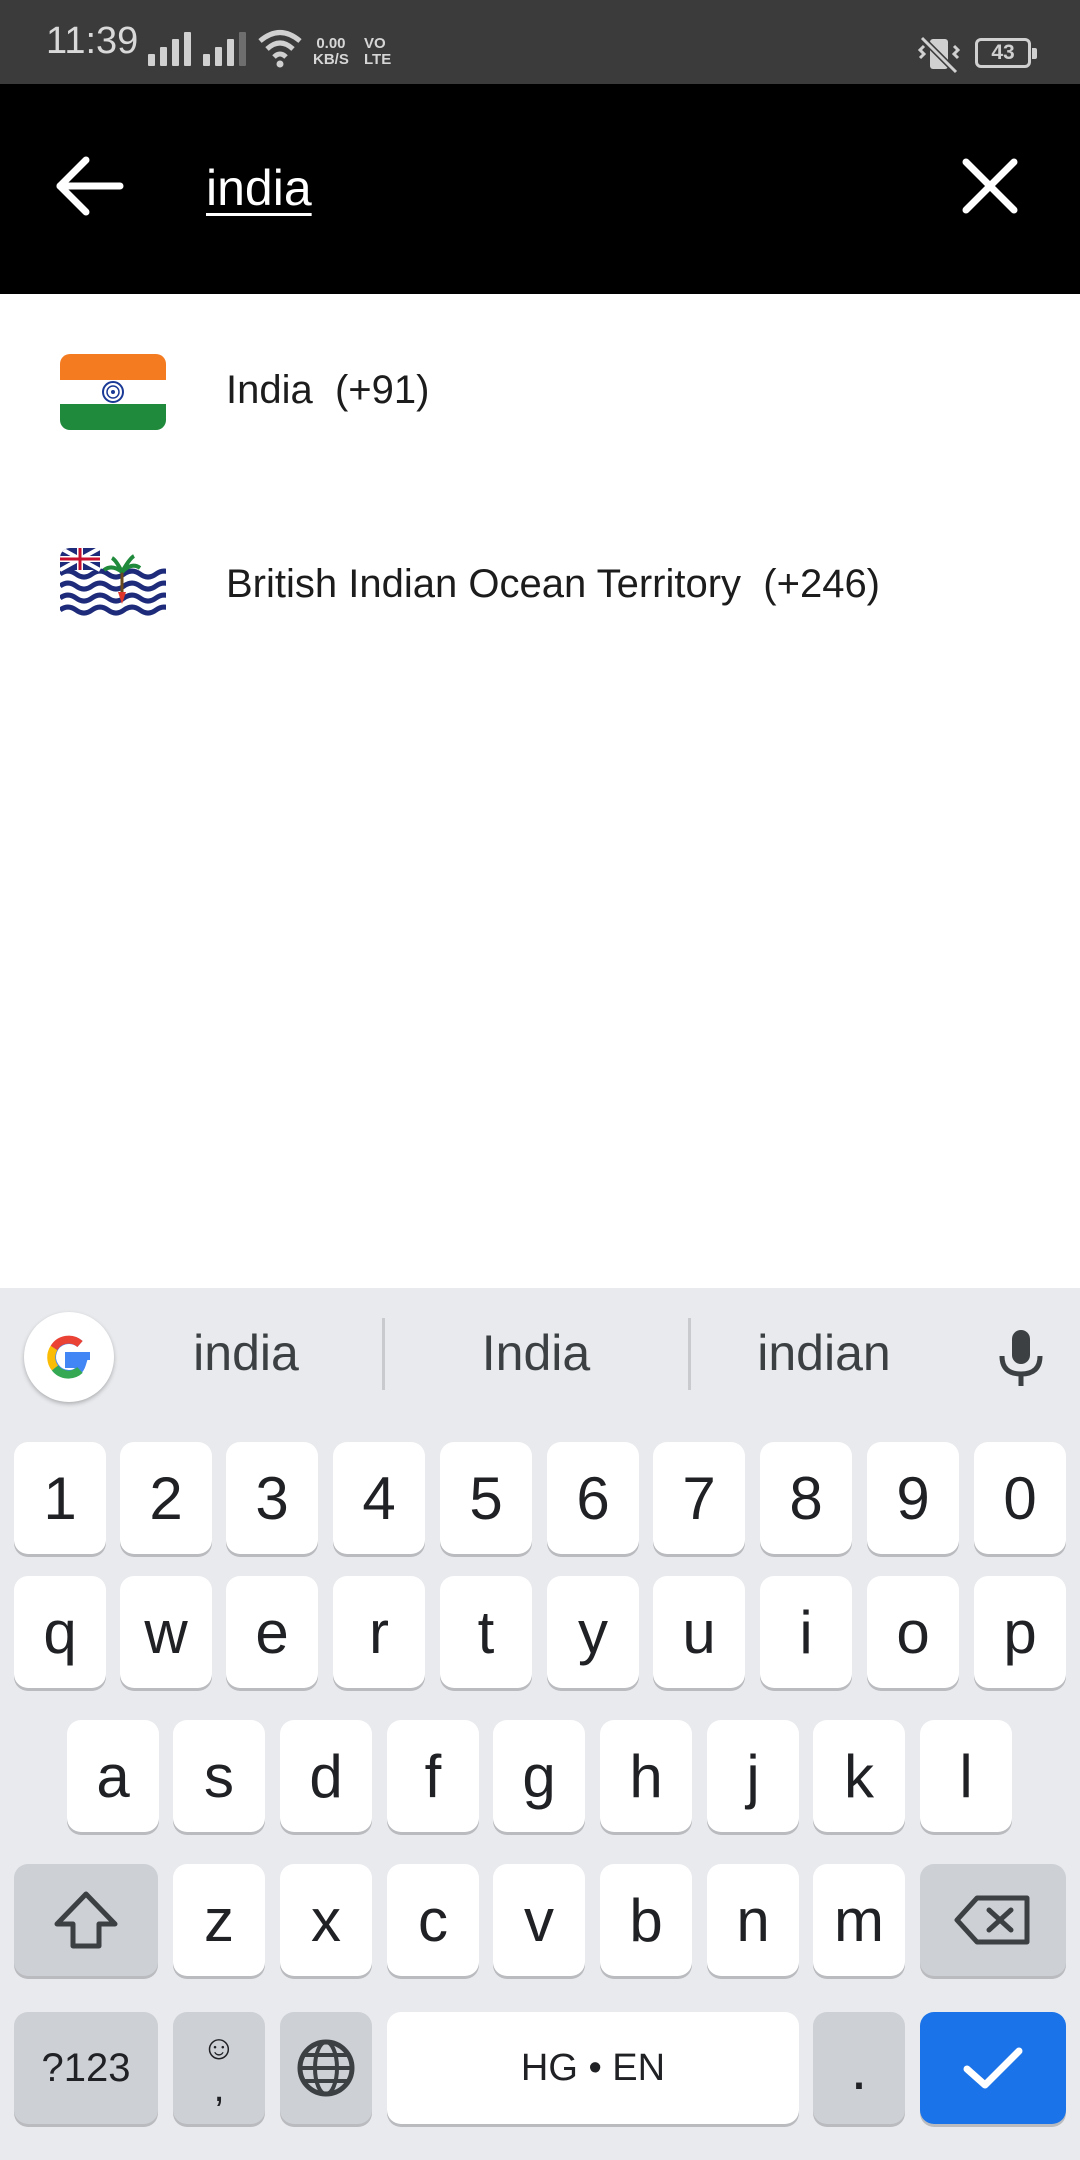 The image size is (1080, 2160). Describe the element at coordinates (540, 42) in the screenshot. I see `status-bar: 11:39 0.00 KB/S VO LTE 43` at that location.